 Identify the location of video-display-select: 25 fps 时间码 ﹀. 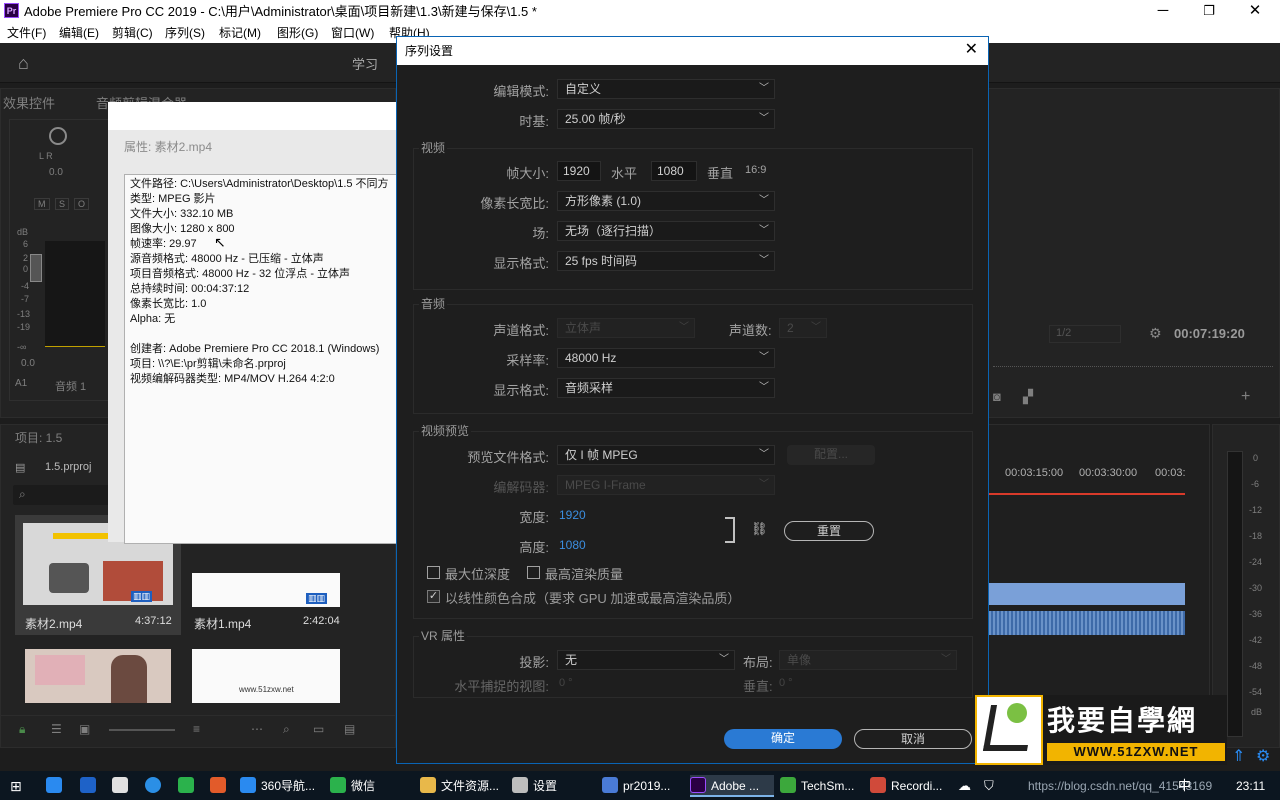
(666, 261).